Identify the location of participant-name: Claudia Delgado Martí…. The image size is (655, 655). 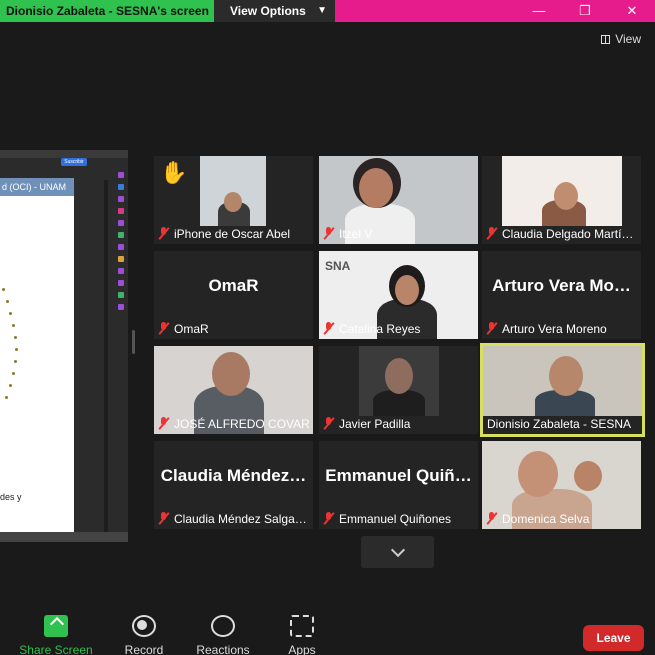
(568, 234).